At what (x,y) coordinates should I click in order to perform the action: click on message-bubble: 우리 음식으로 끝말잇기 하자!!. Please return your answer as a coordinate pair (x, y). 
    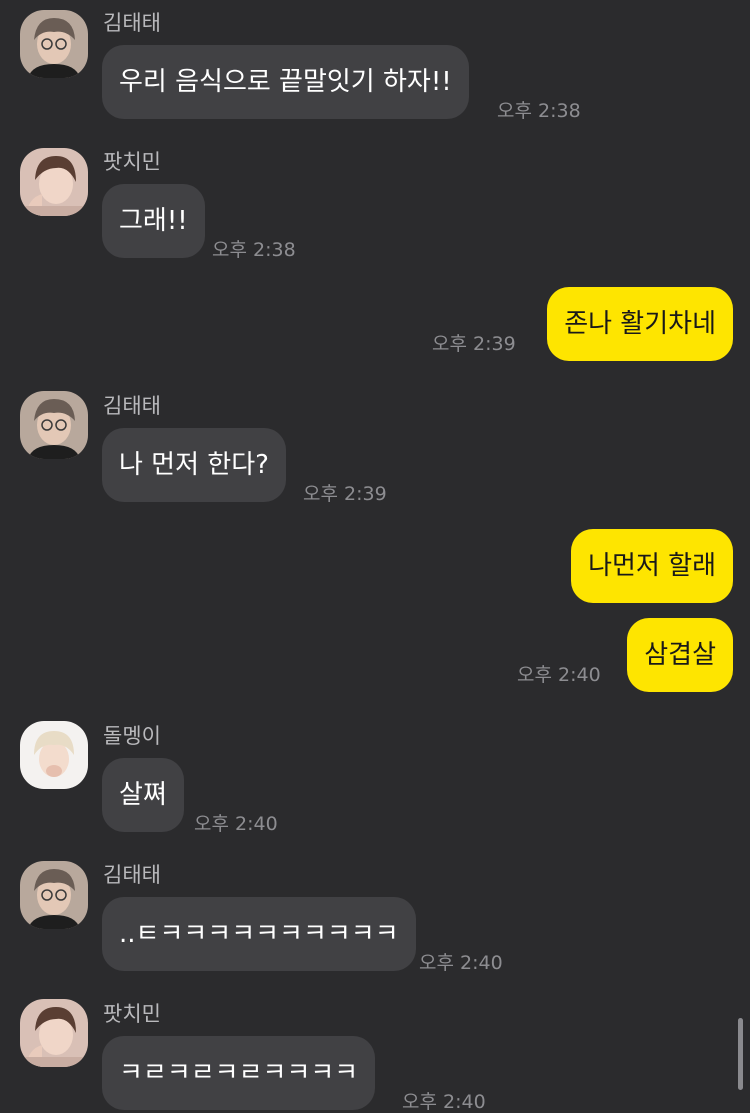
    Looking at the image, I should click on (285, 82).